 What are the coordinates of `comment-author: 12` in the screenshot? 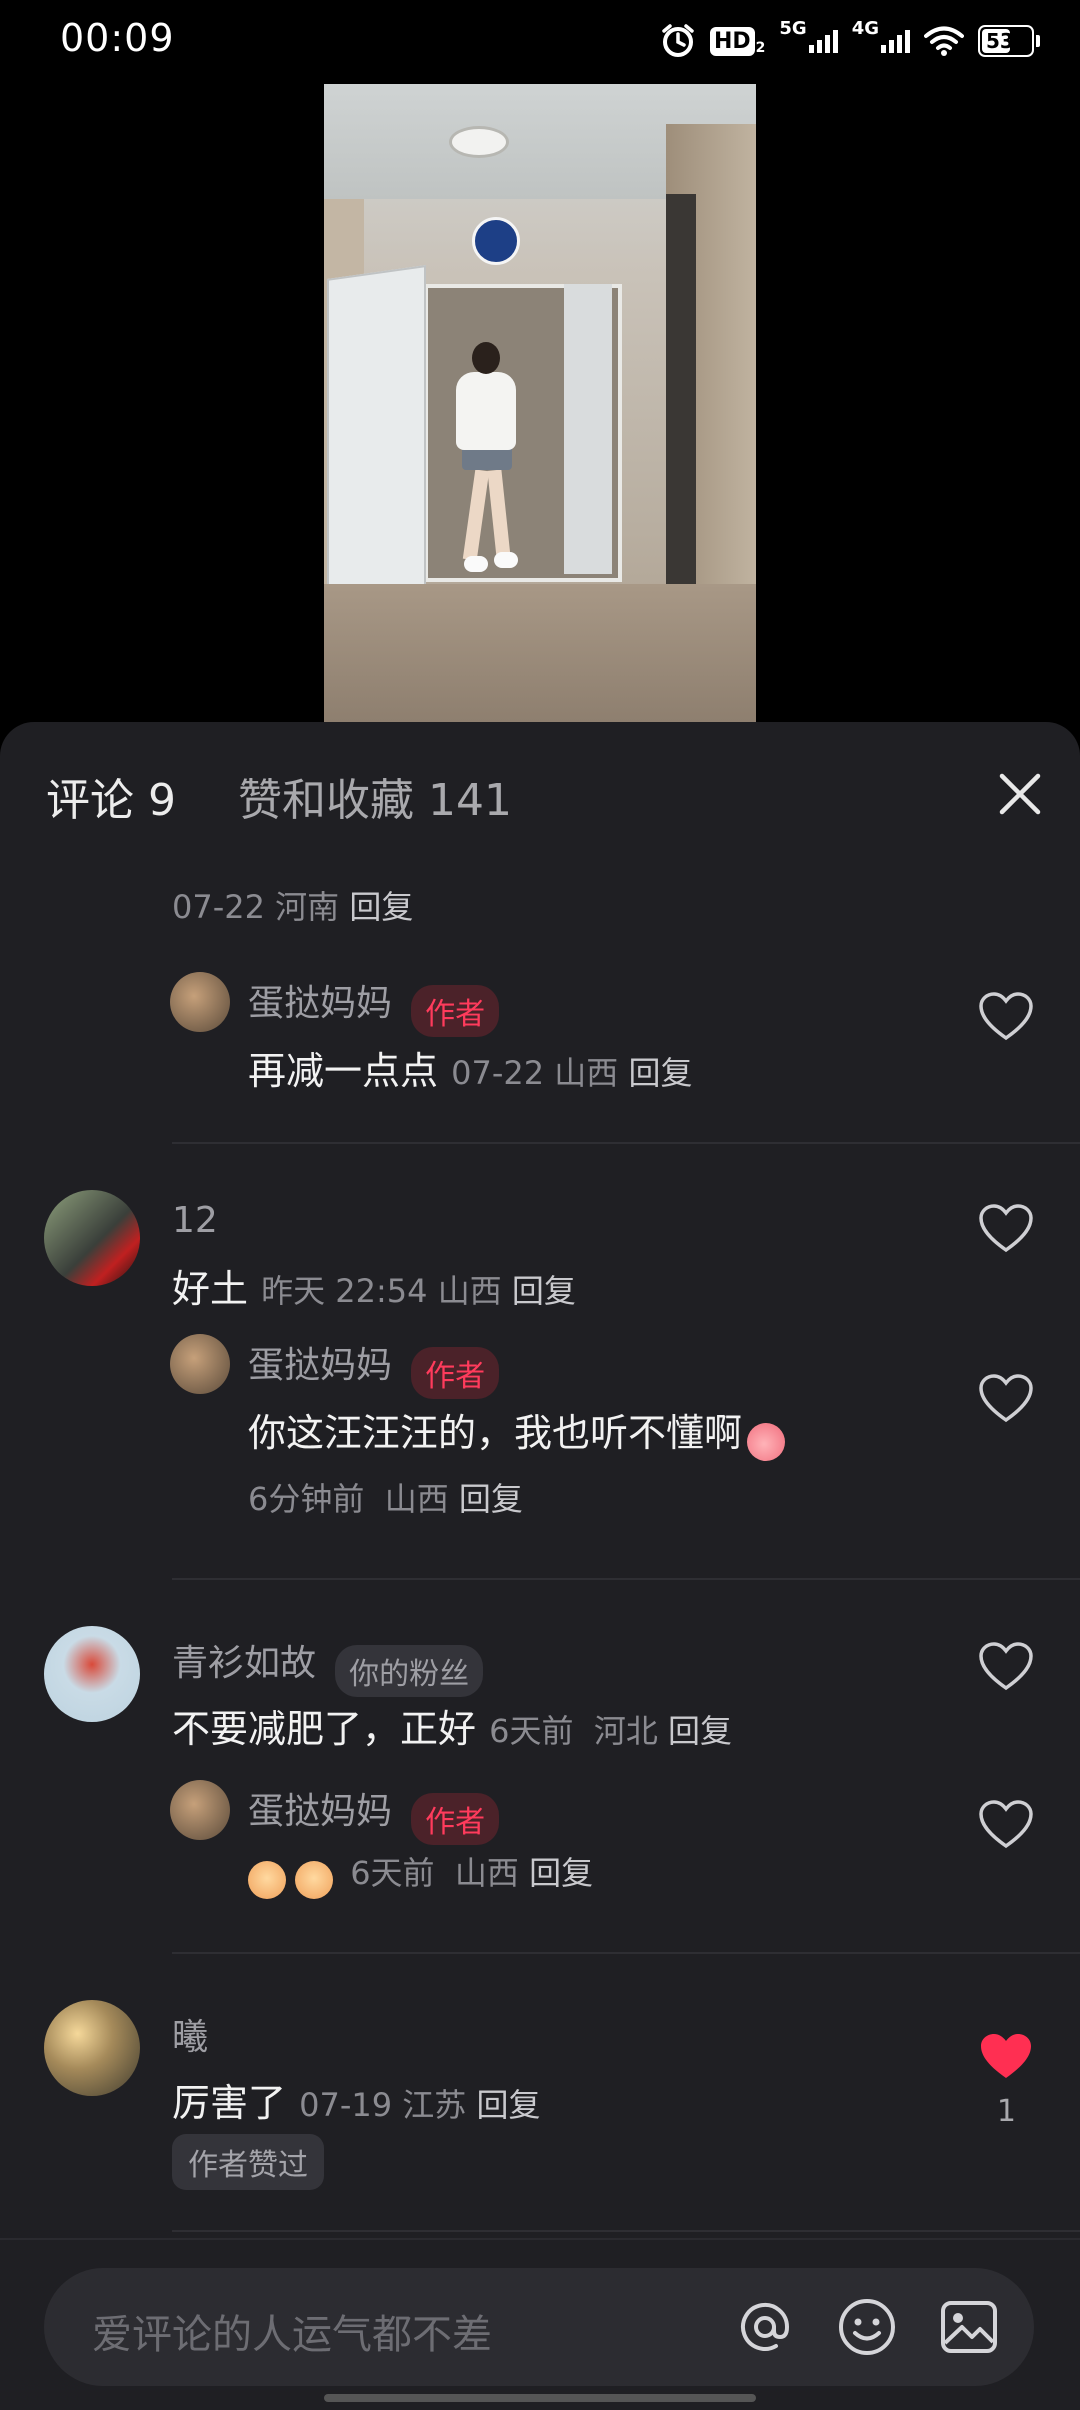 It's located at (195, 1220).